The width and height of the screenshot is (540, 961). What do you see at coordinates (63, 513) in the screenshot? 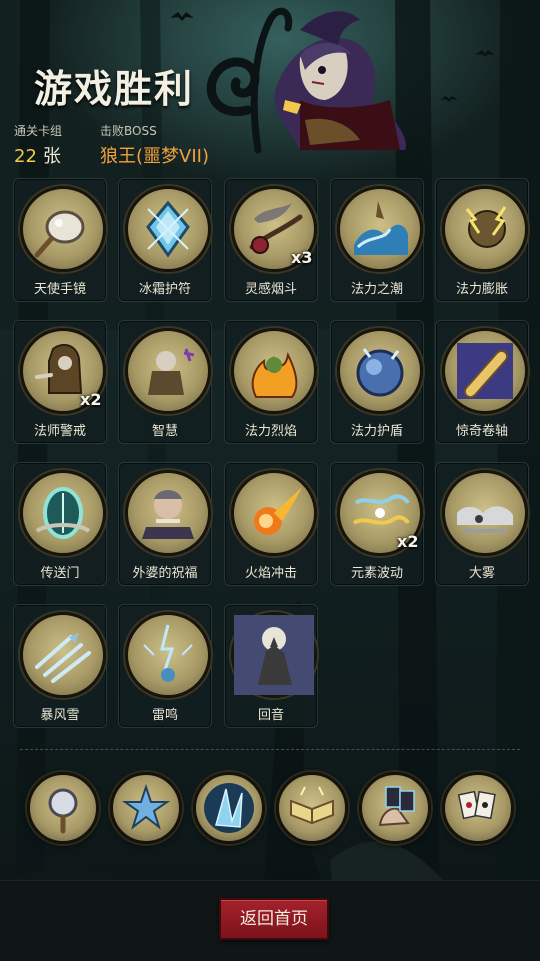
I see `portal-icon` at bounding box center [63, 513].